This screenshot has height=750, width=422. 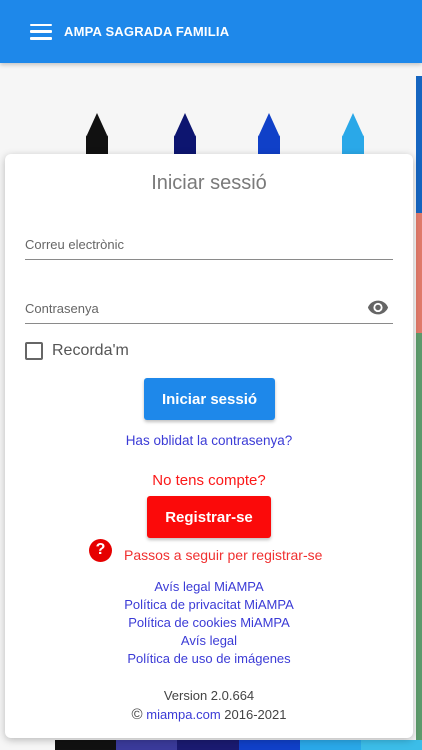 What do you see at coordinates (100, 550) in the screenshot?
I see `question-circle-icon: ?` at bounding box center [100, 550].